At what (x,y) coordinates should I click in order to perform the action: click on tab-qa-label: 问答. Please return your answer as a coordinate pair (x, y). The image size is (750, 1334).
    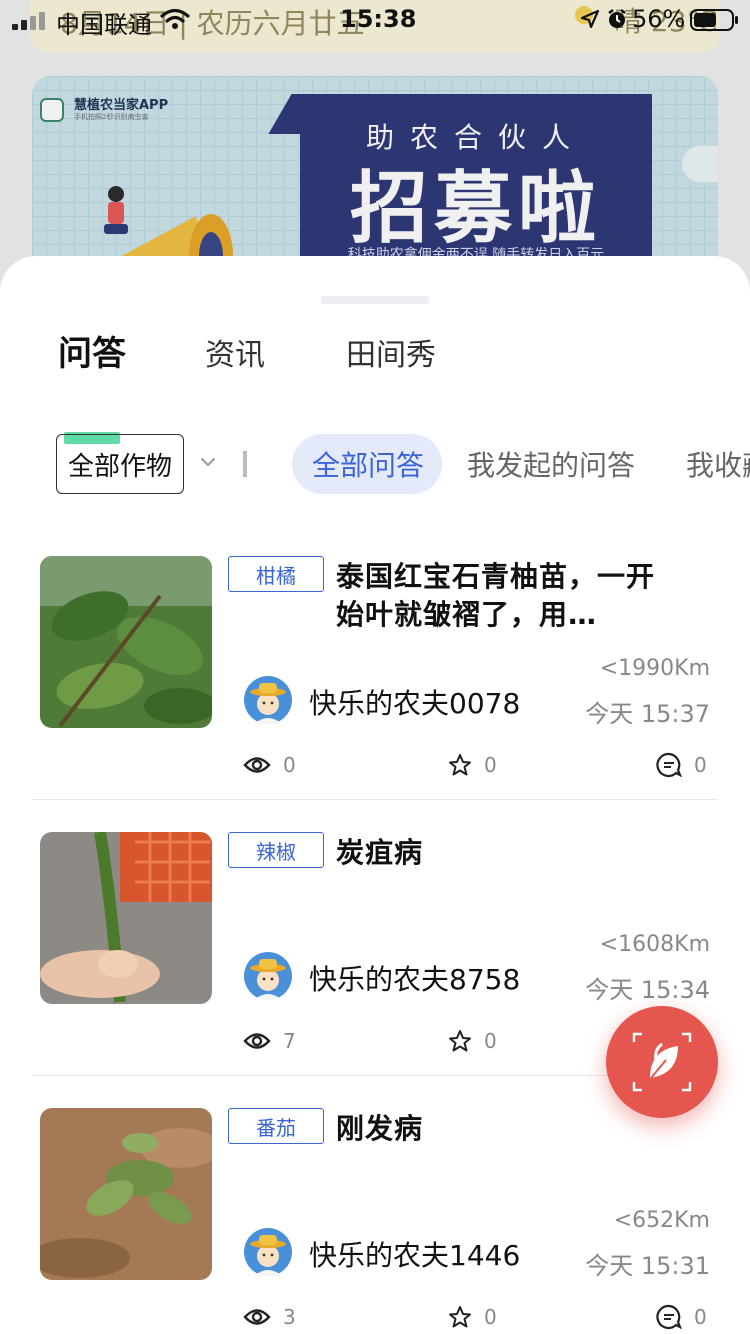
    Looking at the image, I should click on (92, 354).